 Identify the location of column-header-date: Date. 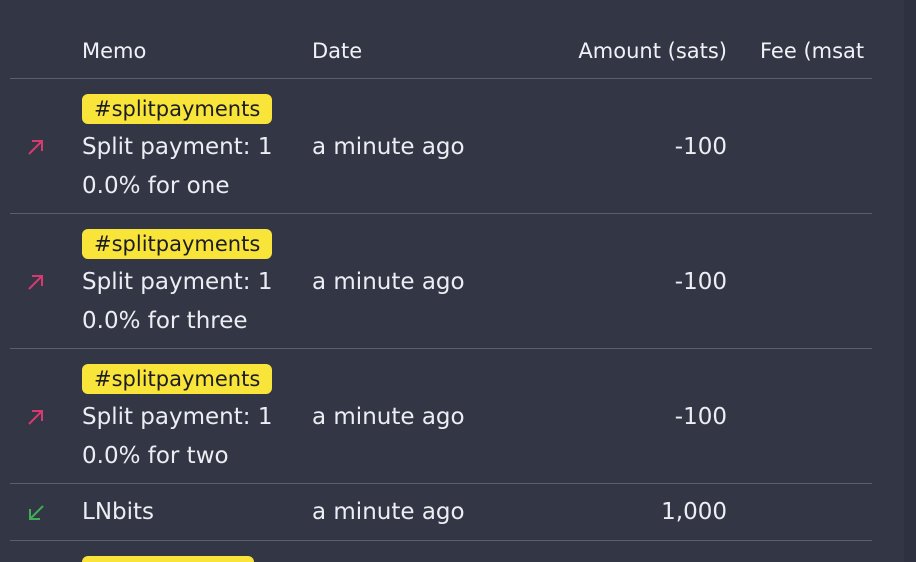
(337, 51).